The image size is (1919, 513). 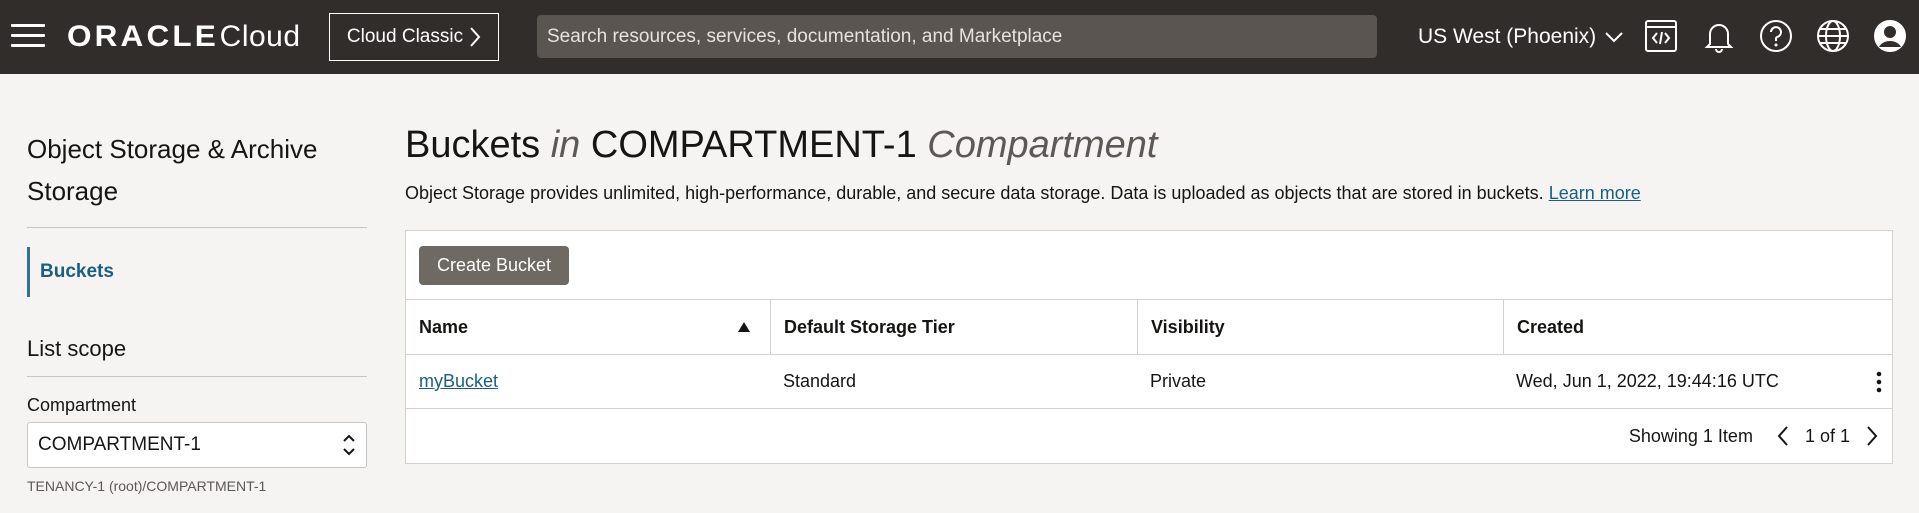 I want to click on help-icon, so click(x=1776, y=36).